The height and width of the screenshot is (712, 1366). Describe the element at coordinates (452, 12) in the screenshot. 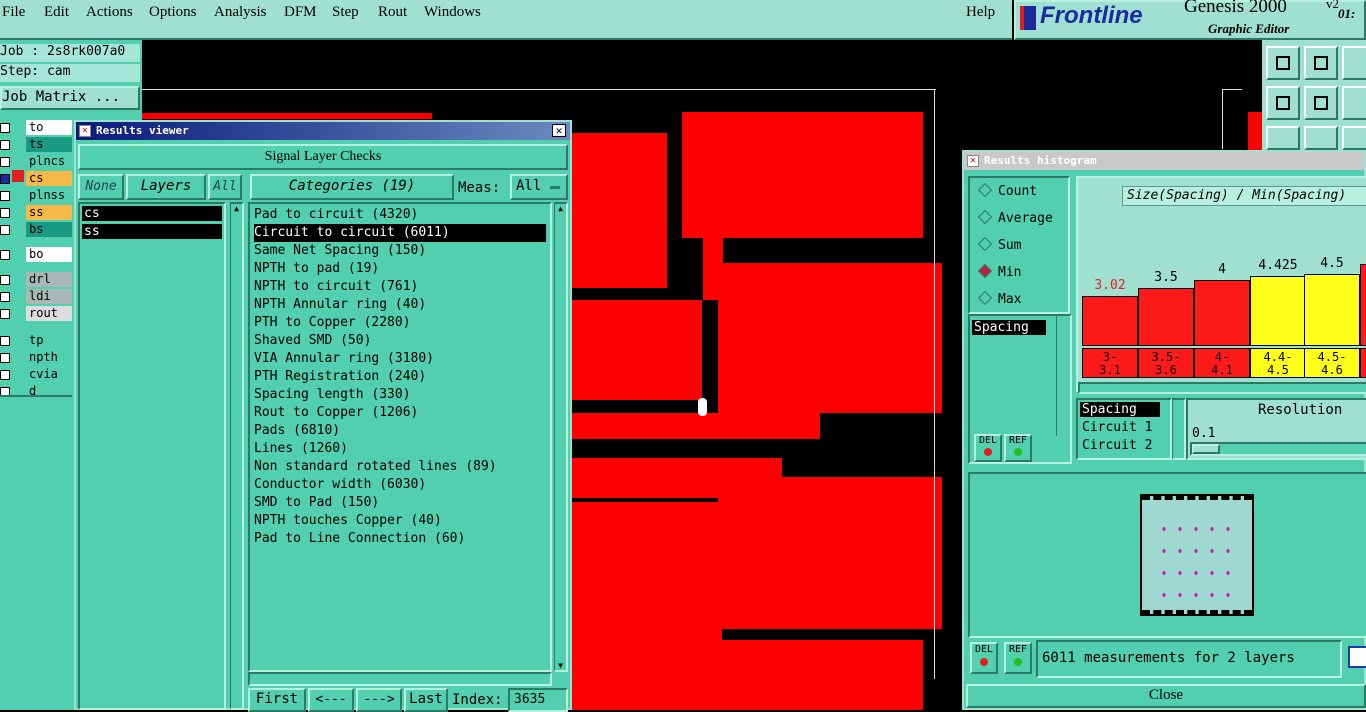

I see `menu-windows: Windows` at that location.